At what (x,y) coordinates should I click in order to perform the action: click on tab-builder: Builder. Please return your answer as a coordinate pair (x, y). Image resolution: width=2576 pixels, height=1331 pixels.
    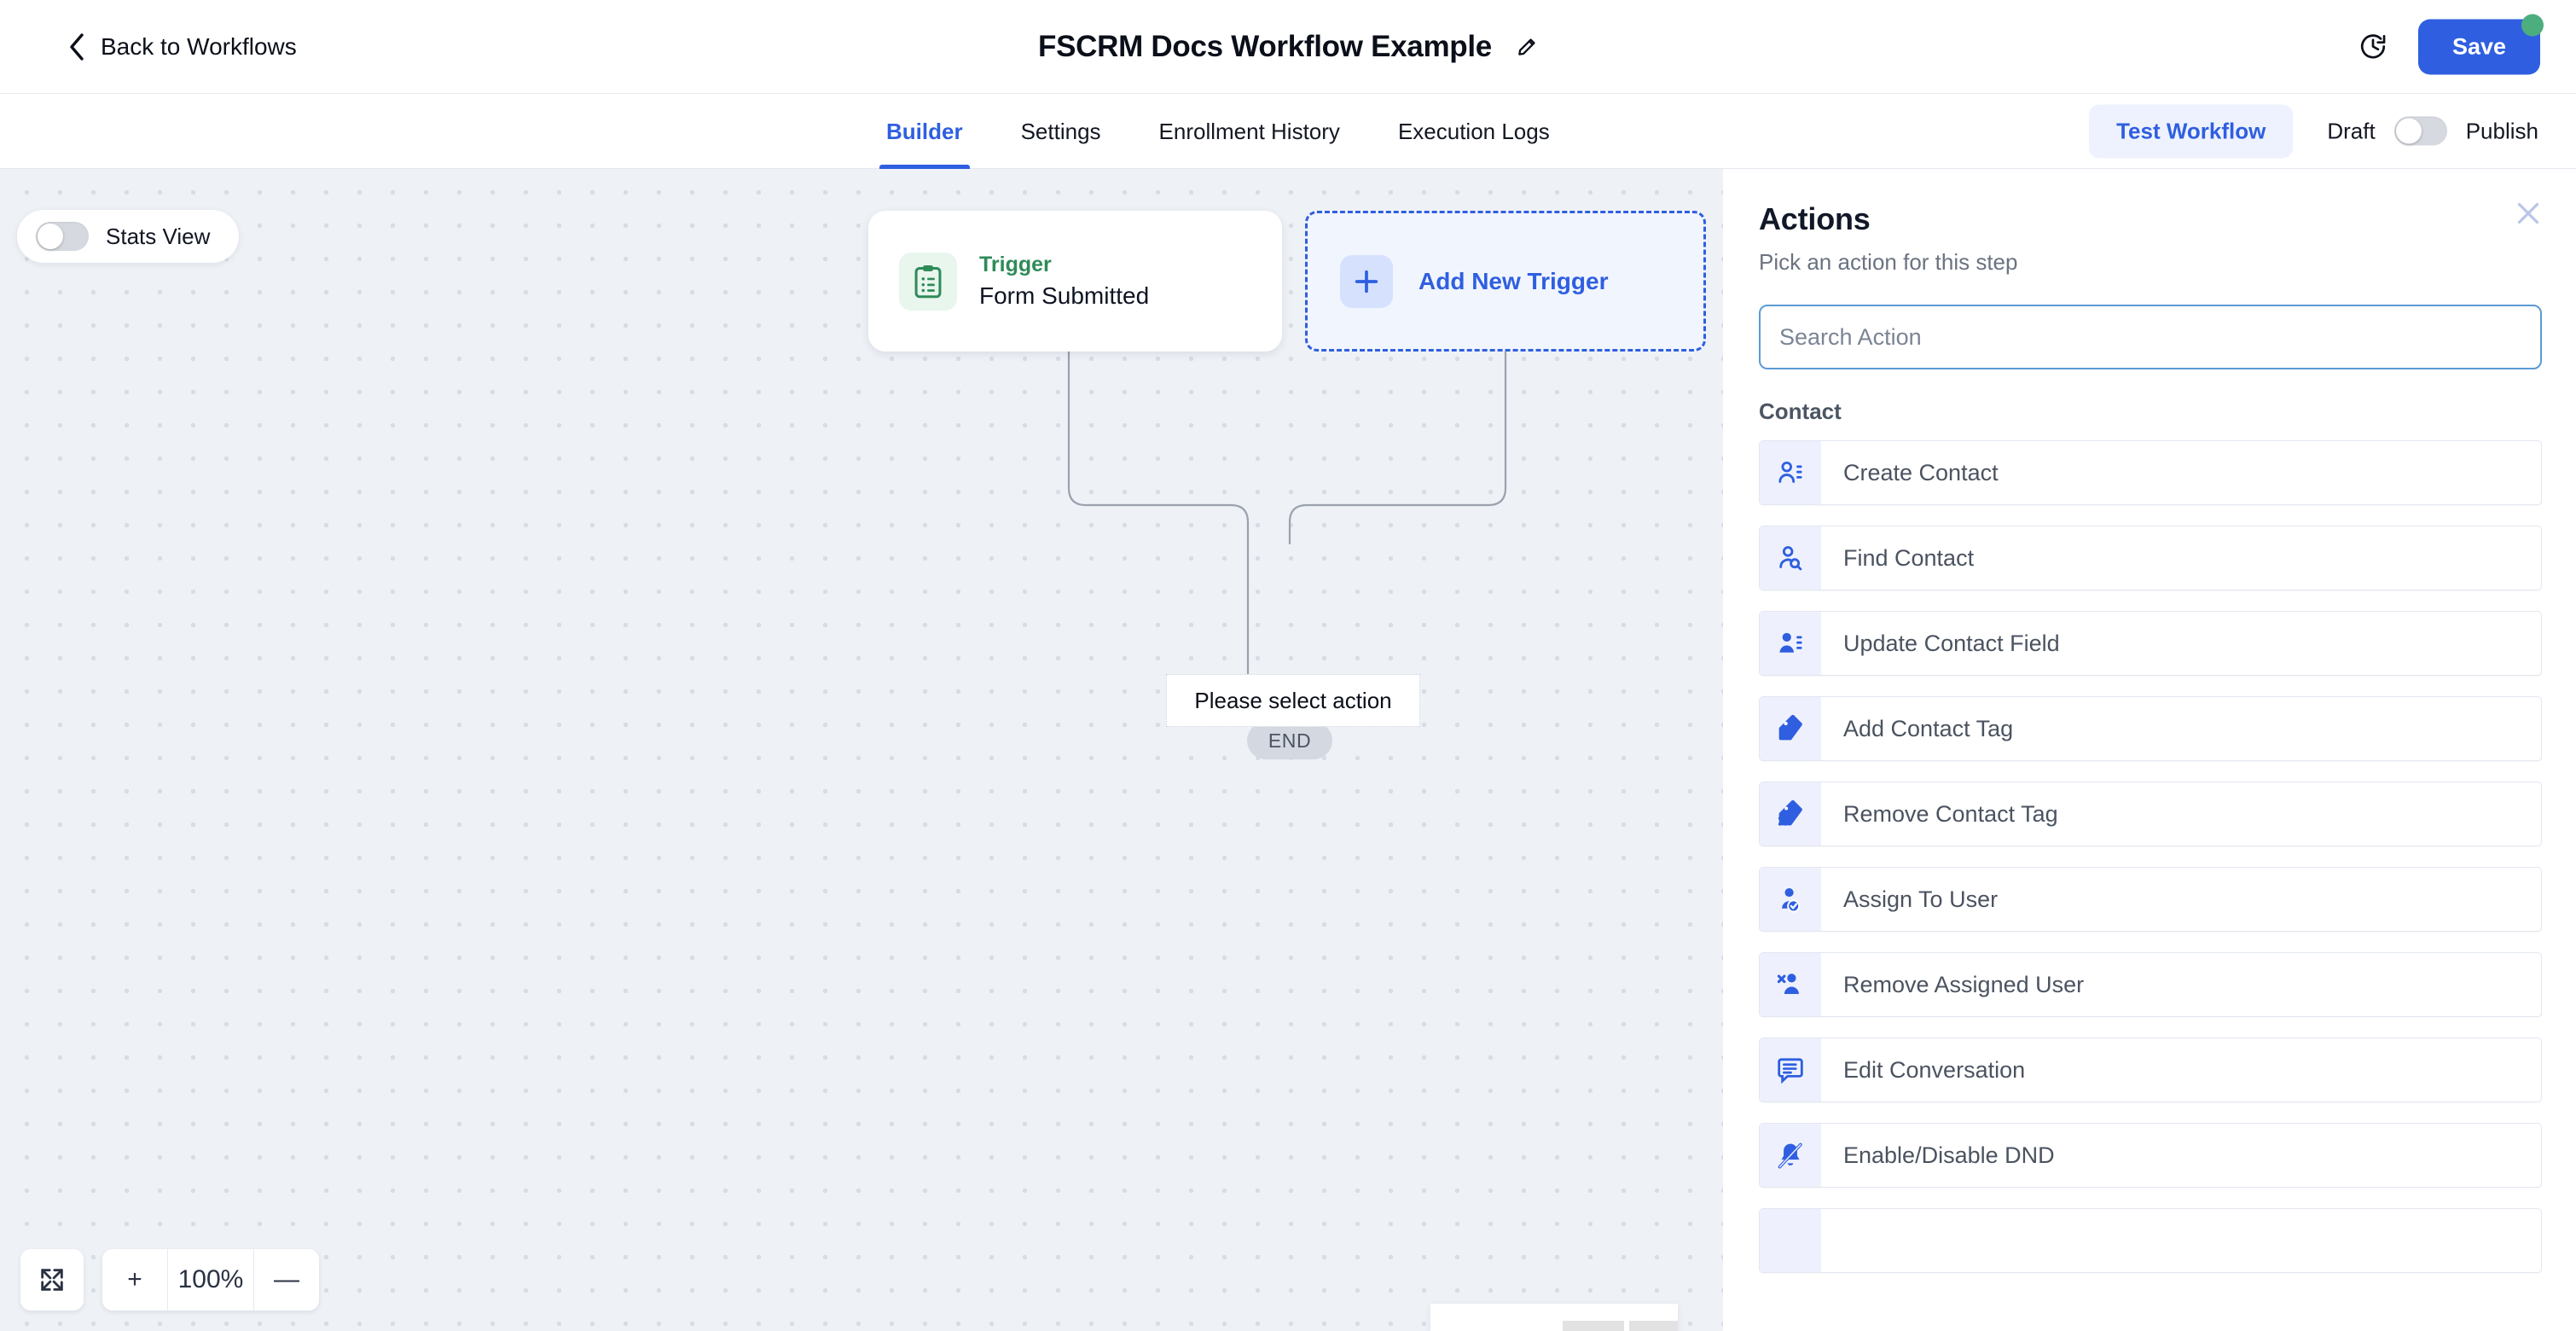
    Looking at the image, I should click on (924, 131).